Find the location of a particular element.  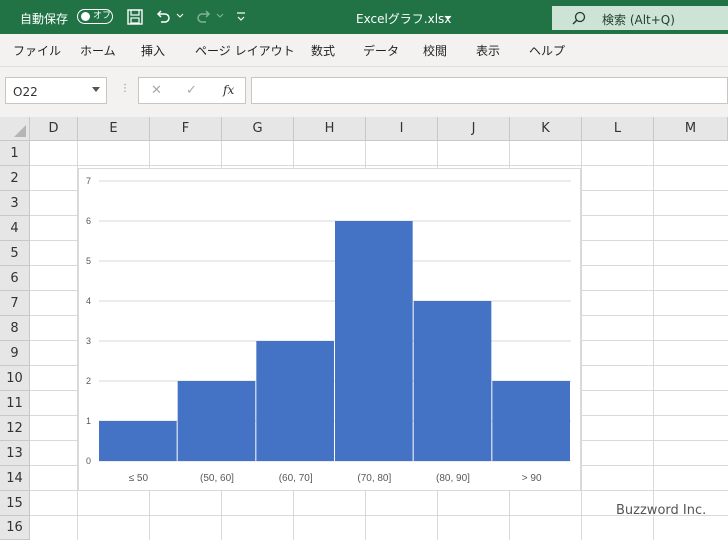

y-tick-label: 1 is located at coordinates (88, 421).